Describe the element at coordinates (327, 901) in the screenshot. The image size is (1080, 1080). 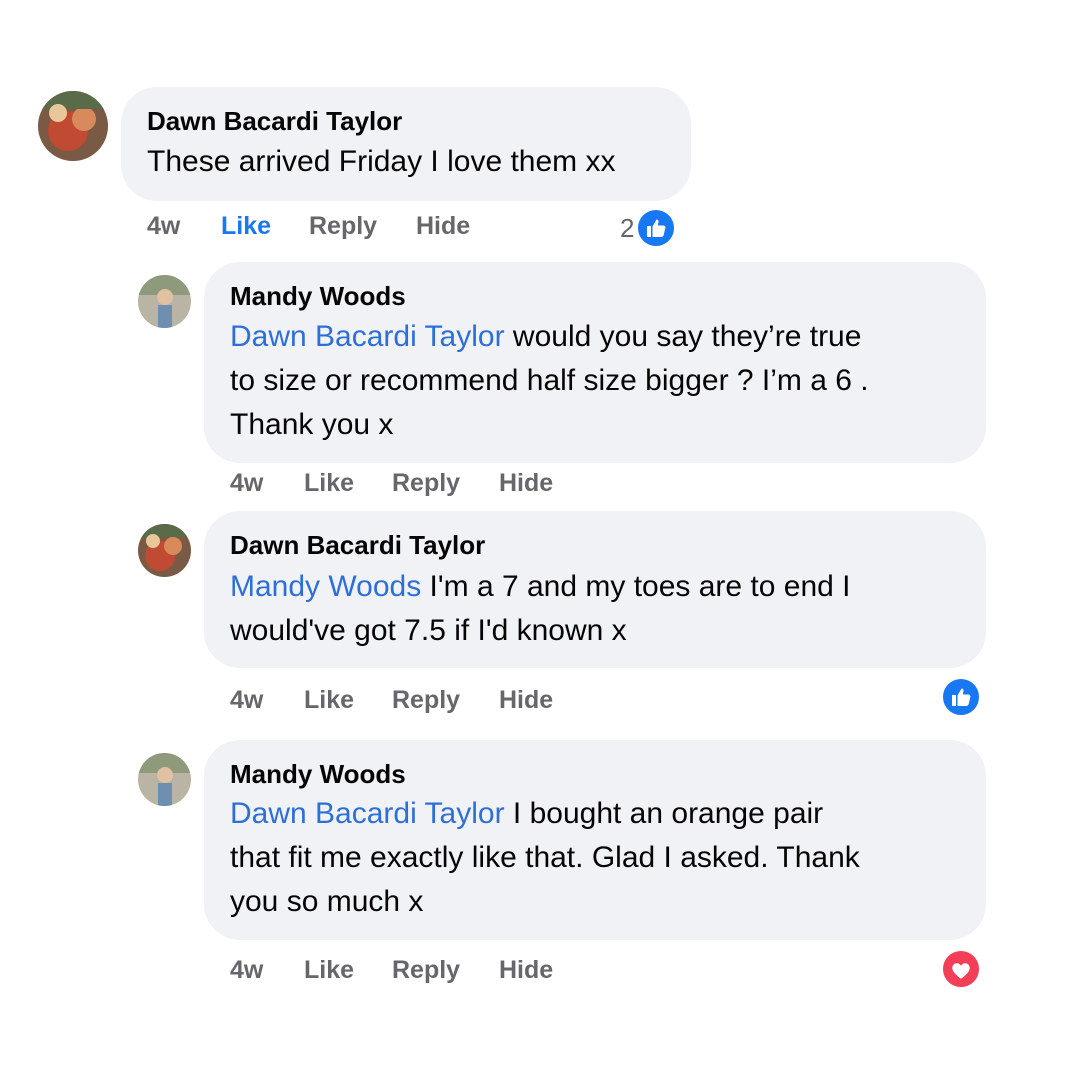
I see `comment-text-line: you so much x` at that location.